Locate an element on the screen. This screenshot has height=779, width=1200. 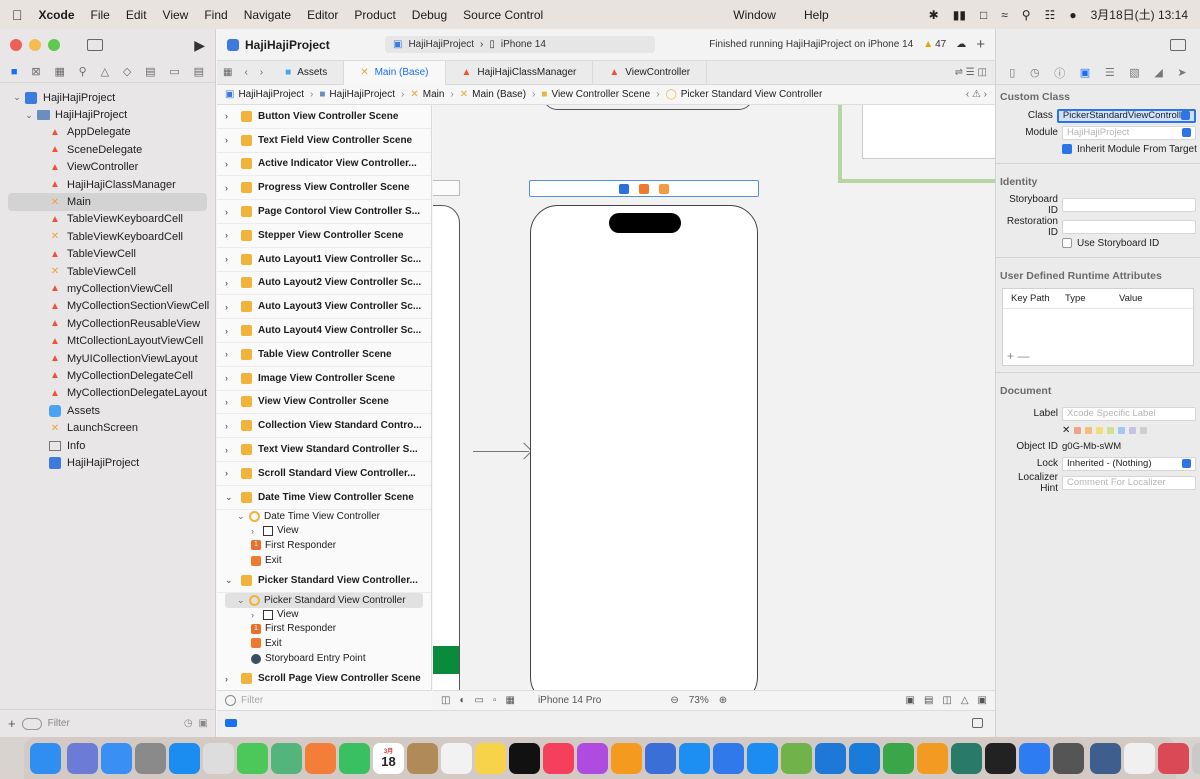
navigator-item: ▲ SceneDelegate is located at coordinates (107, 149).